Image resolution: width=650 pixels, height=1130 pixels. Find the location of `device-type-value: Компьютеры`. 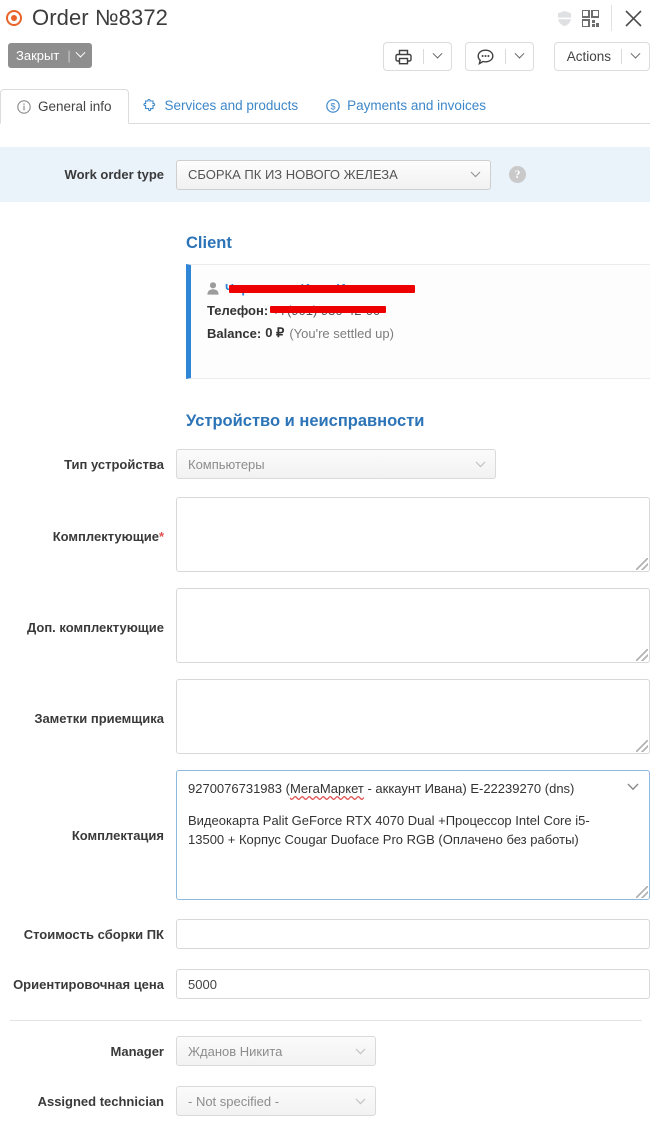

device-type-value: Компьютеры is located at coordinates (226, 464).